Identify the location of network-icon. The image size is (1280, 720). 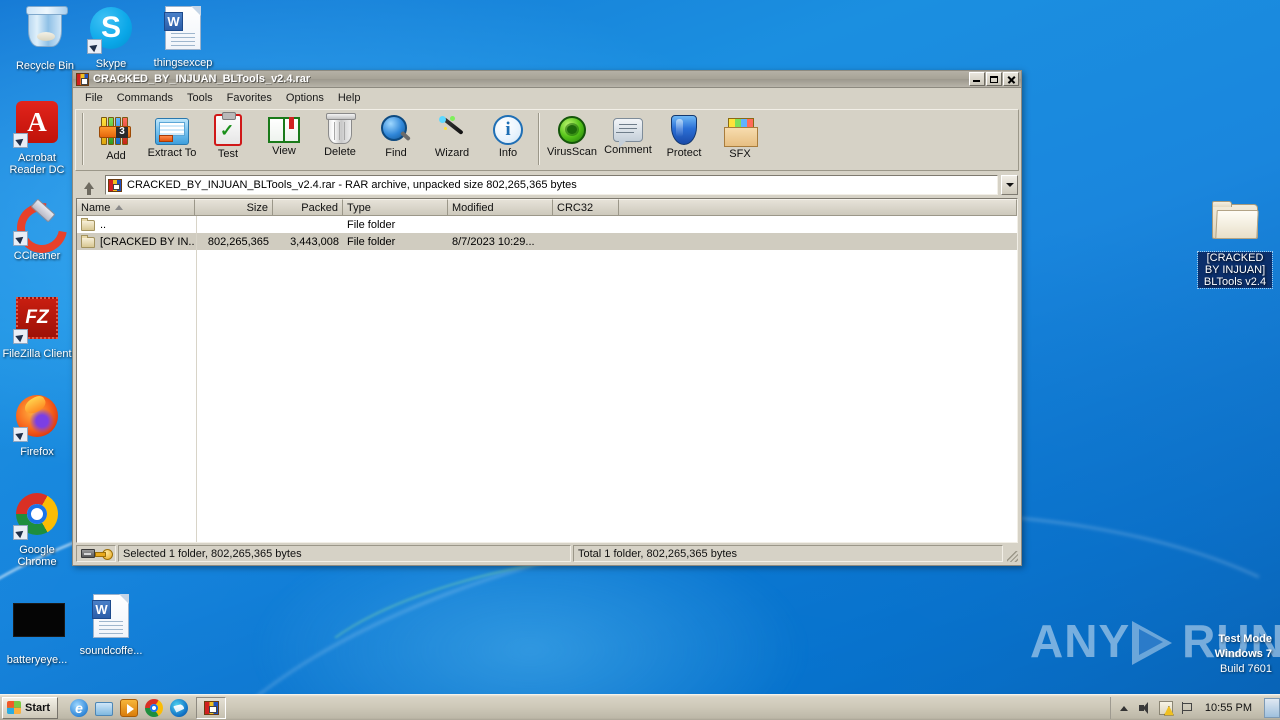
(1187, 708).